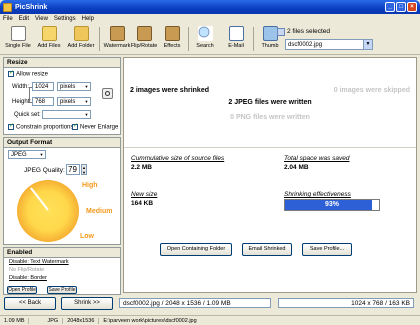 The height and width of the screenshot is (325, 420). What do you see at coordinates (19, 155) in the screenshot?
I see `format-value: JPEG` at bounding box center [19, 155].